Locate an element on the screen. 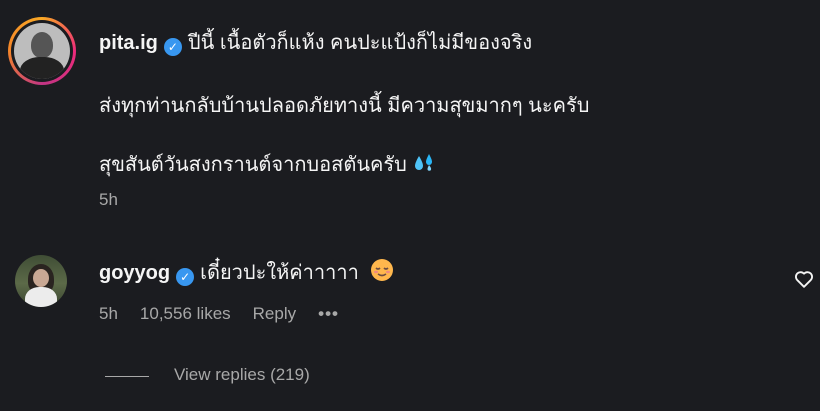 The image size is (820, 411). avatar-head is located at coordinates (42, 45).